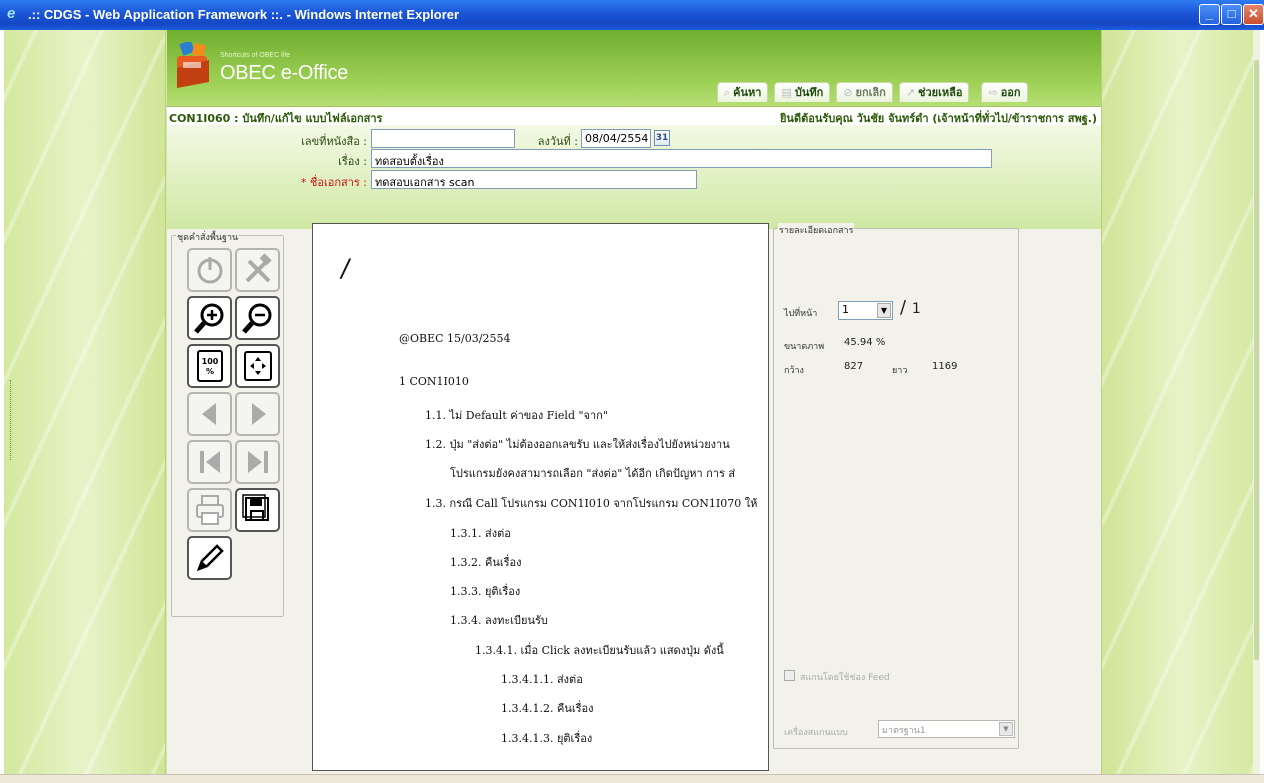 This screenshot has width=1264, height=783. I want to click on floppy-icon, so click(255, 507).